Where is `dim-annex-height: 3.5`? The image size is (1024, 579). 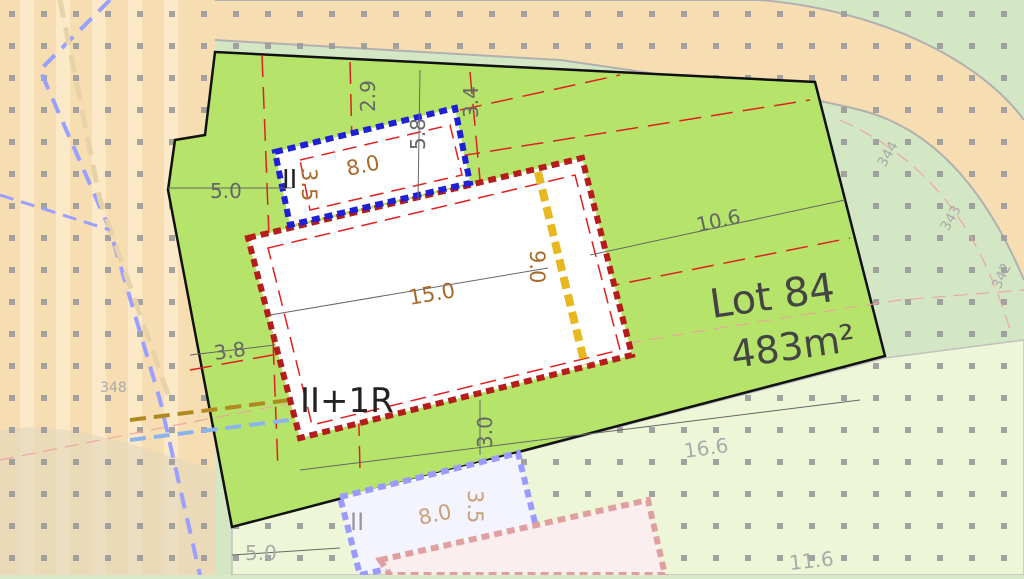 dim-annex-height: 3.5 is located at coordinates (309, 184).